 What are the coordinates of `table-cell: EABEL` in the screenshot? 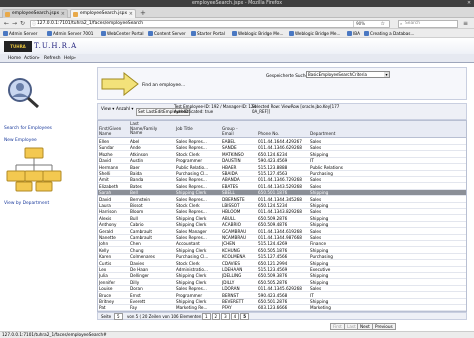 It's located at (229, 141).